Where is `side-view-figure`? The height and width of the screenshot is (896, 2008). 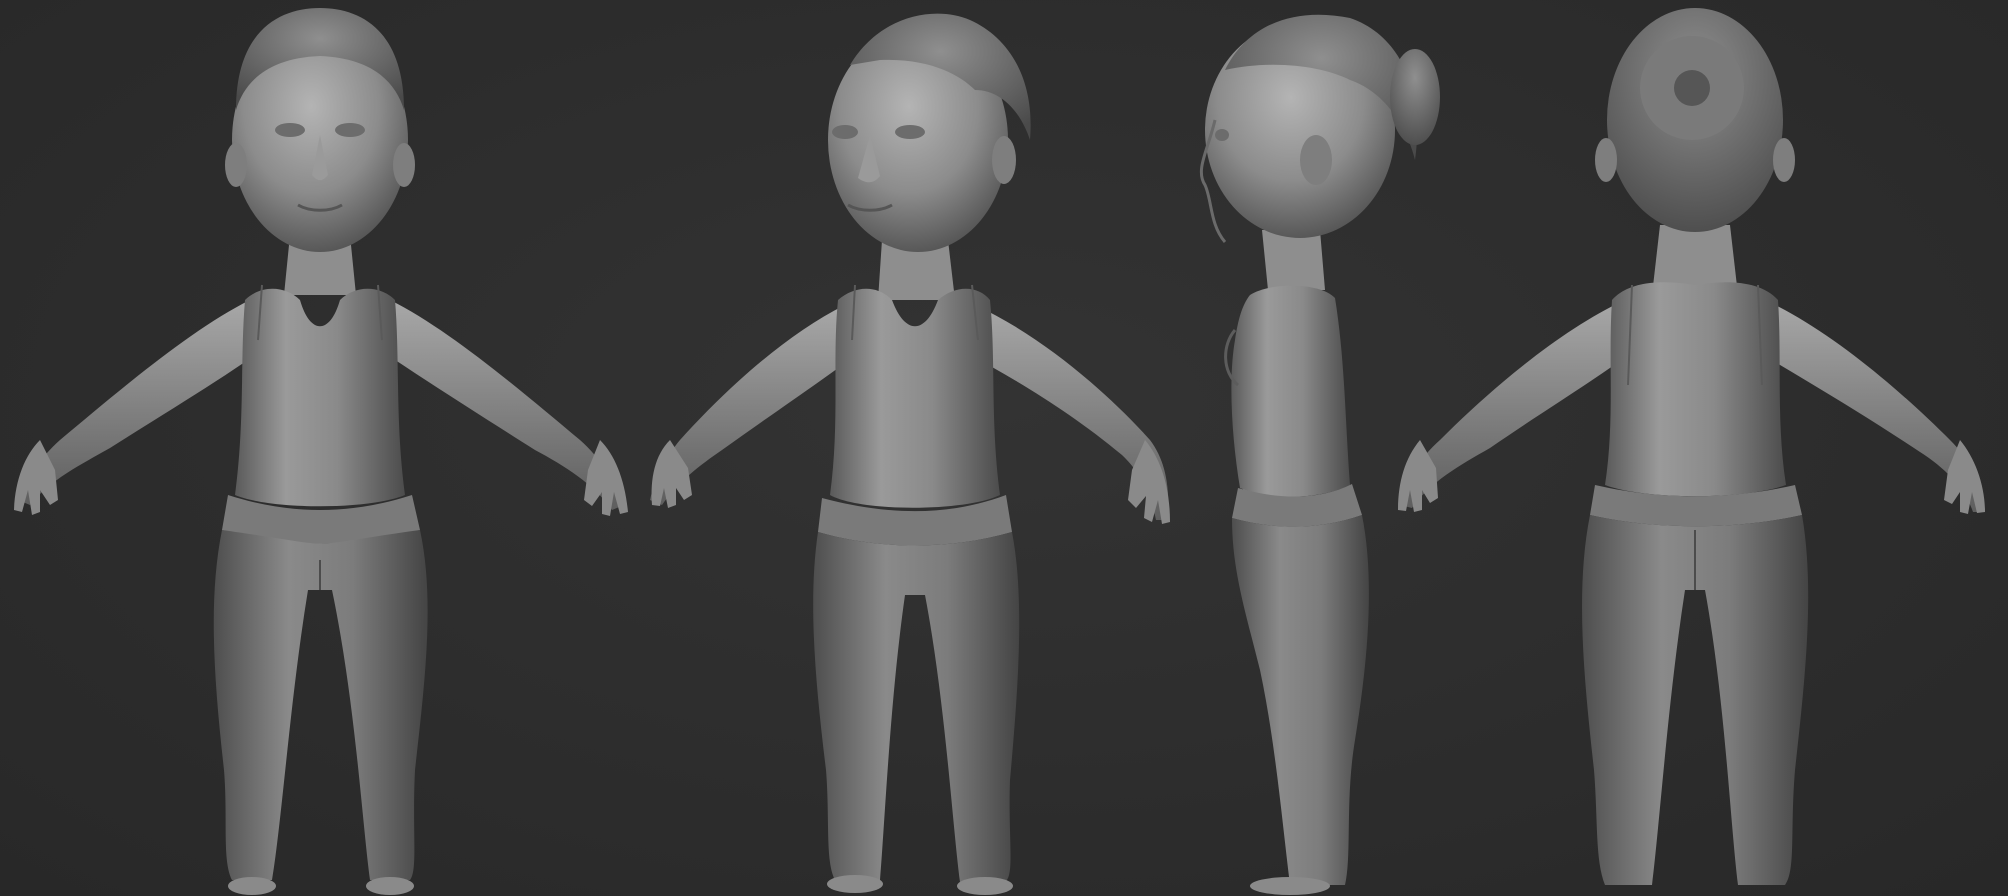 side-view-figure is located at coordinates (1319, 454).